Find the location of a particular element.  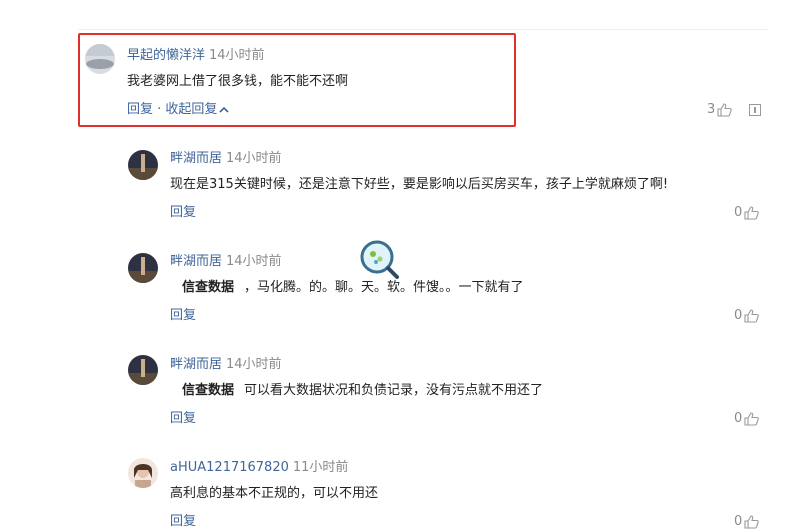

comment-text: 信查数据 ，马化腾。的。聊。天。软。件馊。。一下就有了 is located at coordinates (347, 288).